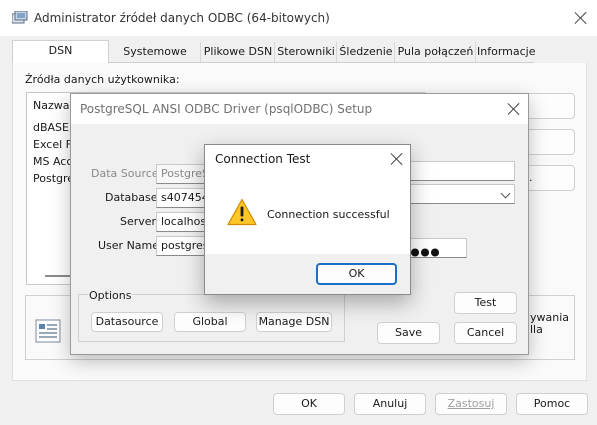  Describe the element at coordinates (181, 174) in the screenshot. I see `data-source-field: PostgreS` at that location.